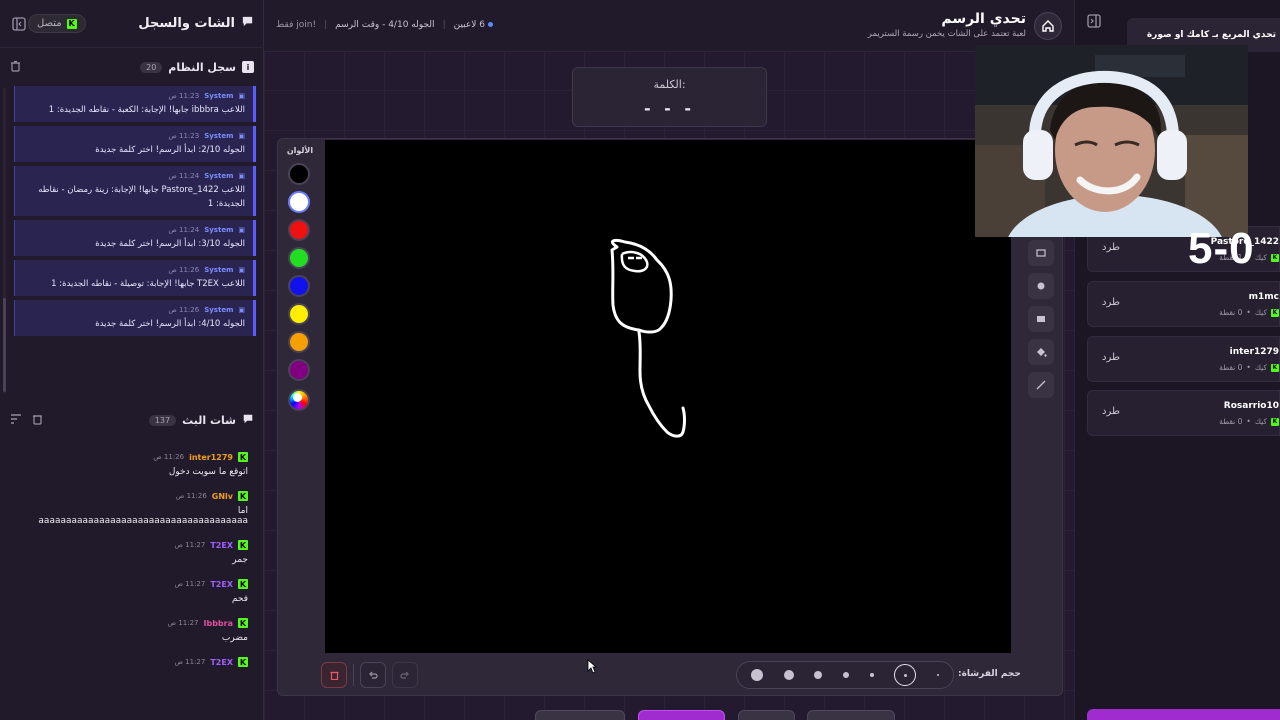  What do you see at coordinates (1094, 23) in the screenshot?
I see `collapse-right-panel-icon` at bounding box center [1094, 23].